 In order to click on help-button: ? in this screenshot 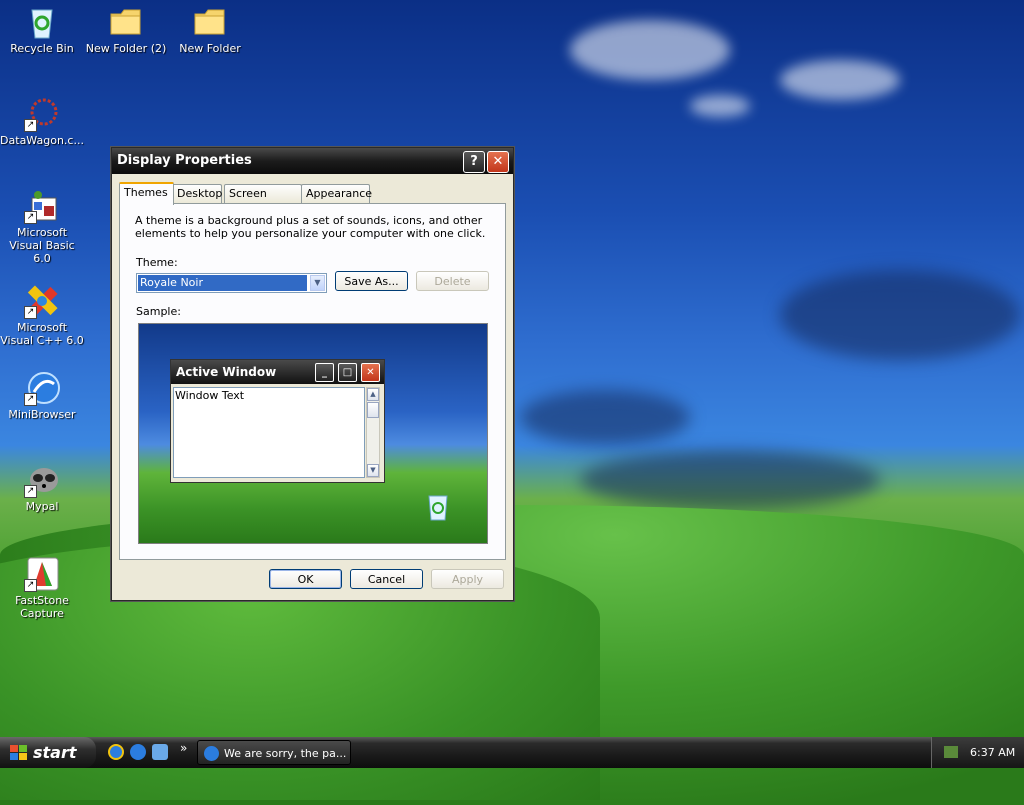, I will do `click(474, 162)`.